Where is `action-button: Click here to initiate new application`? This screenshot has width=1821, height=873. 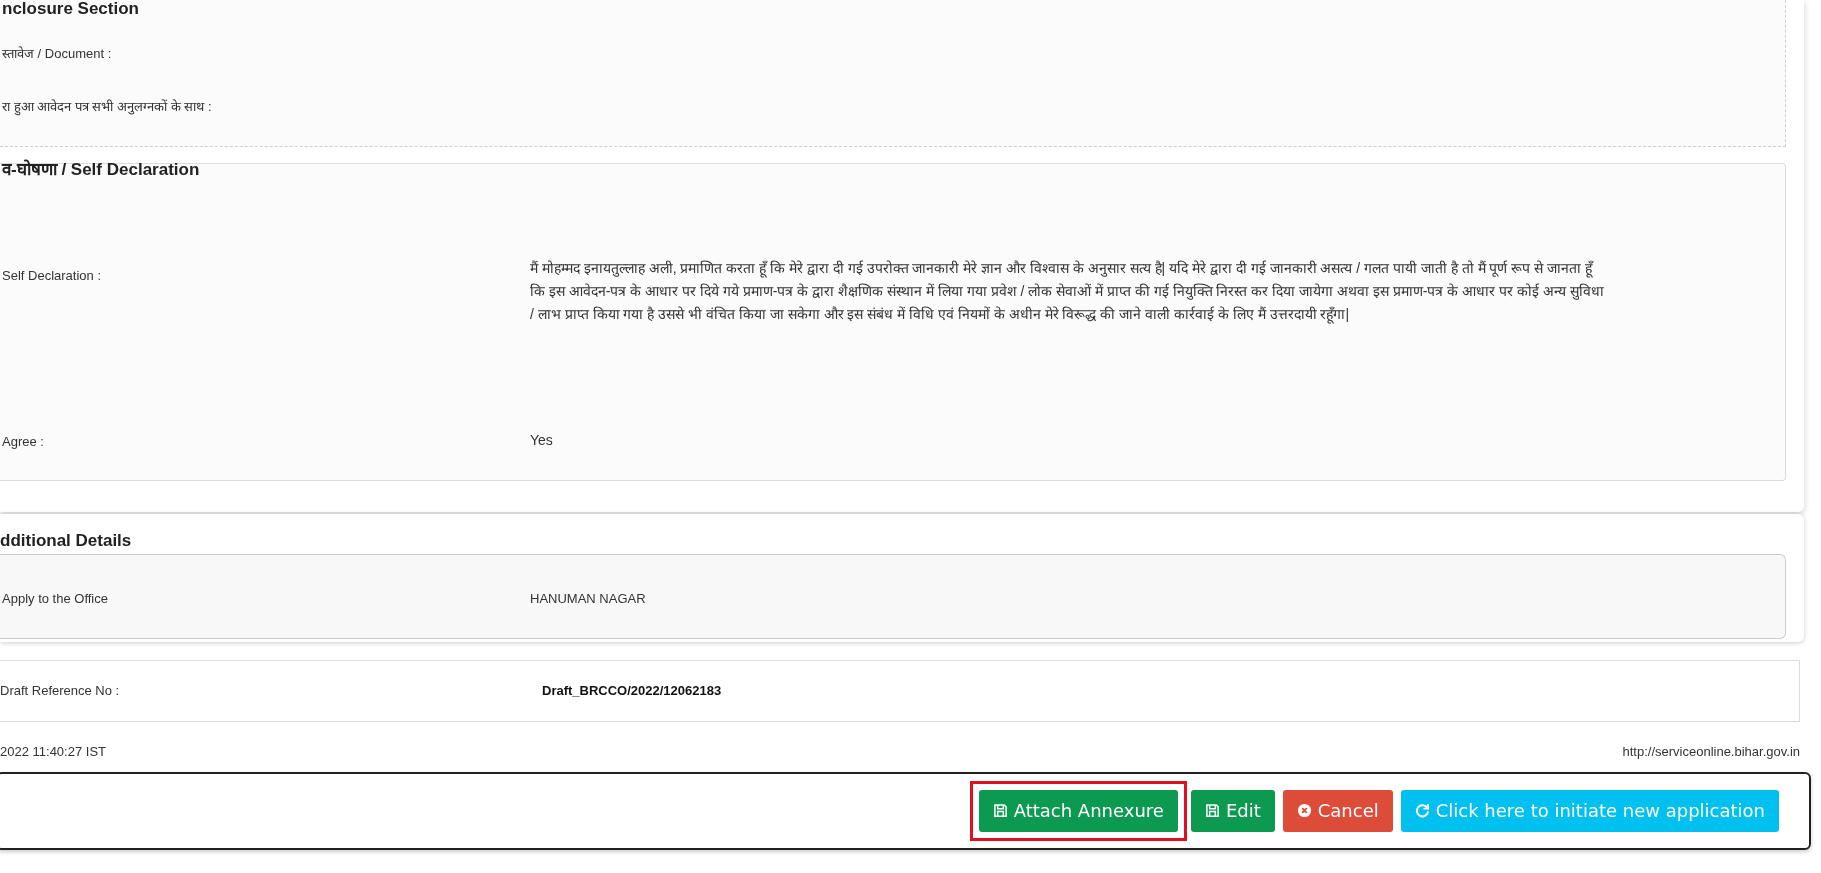 action-button: Click here to initiate new application is located at coordinates (1589, 810).